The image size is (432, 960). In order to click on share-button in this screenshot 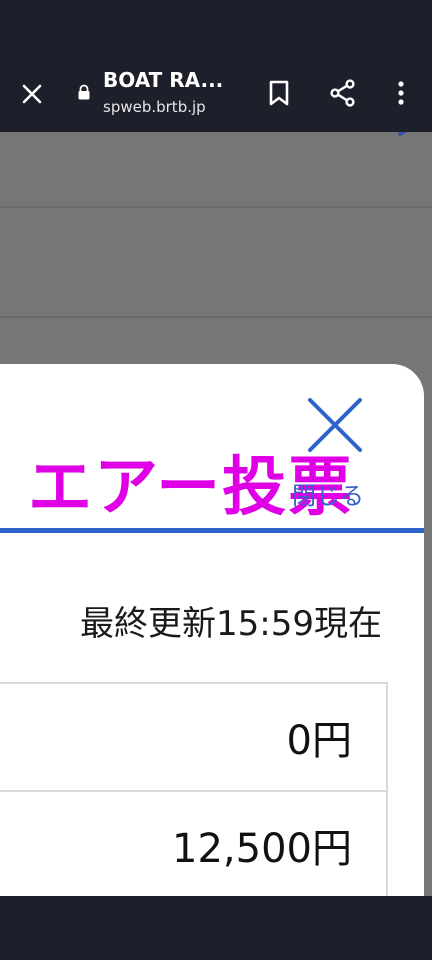, I will do `click(343, 93)`.